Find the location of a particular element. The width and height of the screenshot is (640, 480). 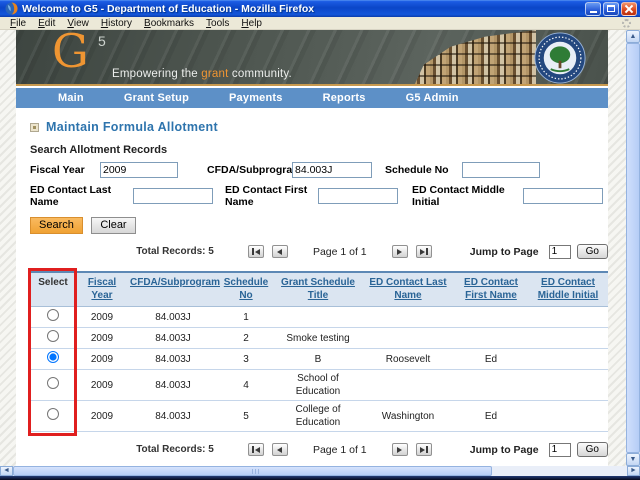

schedule-no-input is located at coordinates (501, 170).